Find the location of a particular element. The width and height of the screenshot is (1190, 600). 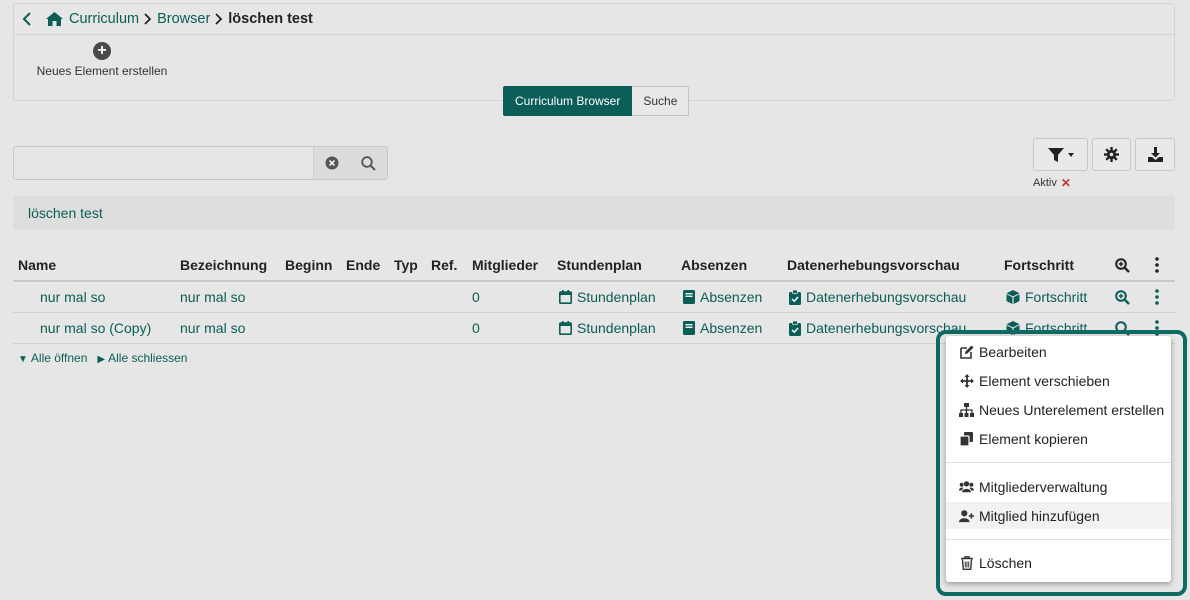

row-fortschritt-link: Fortschritt is located at coordinates (1046, 297).